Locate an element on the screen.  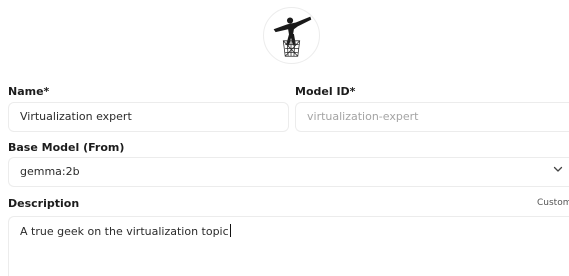
model-avatar is located at coordinates (291, 35).